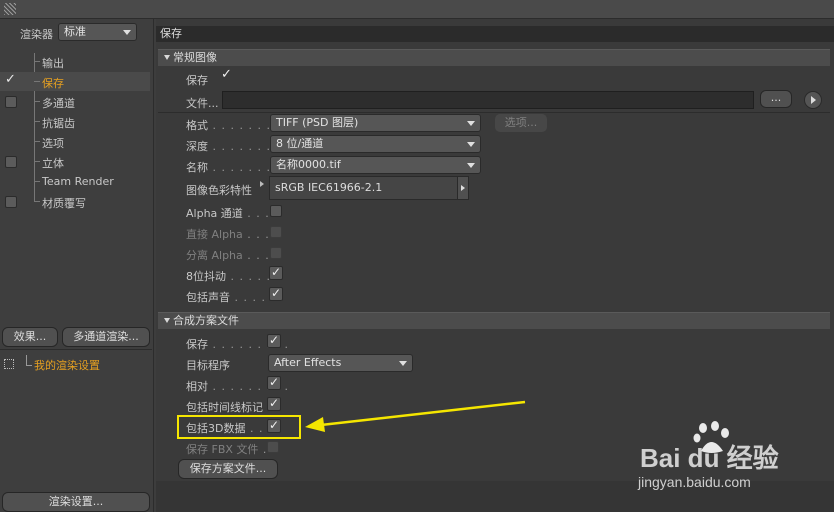 The width and height of the screenshot is (834, 512). I want to click on sidebar-item-save: ✓ 保存, so click(75, 81).